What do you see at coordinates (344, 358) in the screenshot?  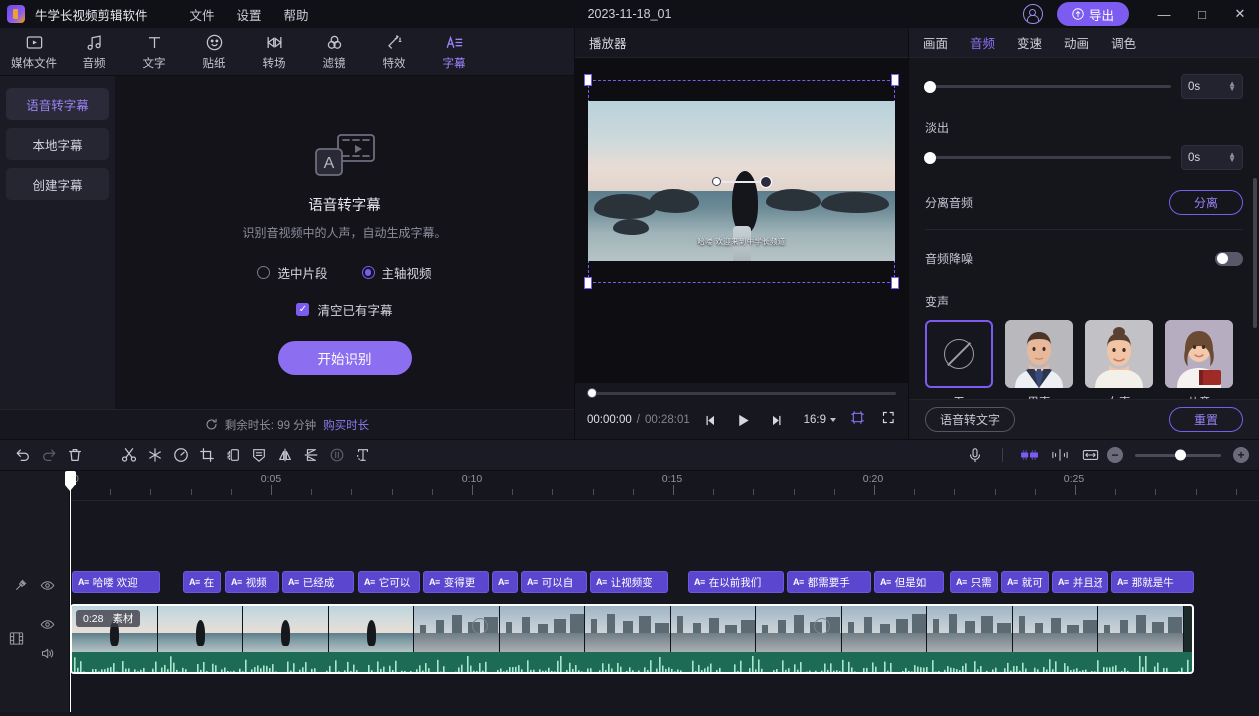 I see `start-recognition-button: 开始识别` at bounding box center [344, 358].